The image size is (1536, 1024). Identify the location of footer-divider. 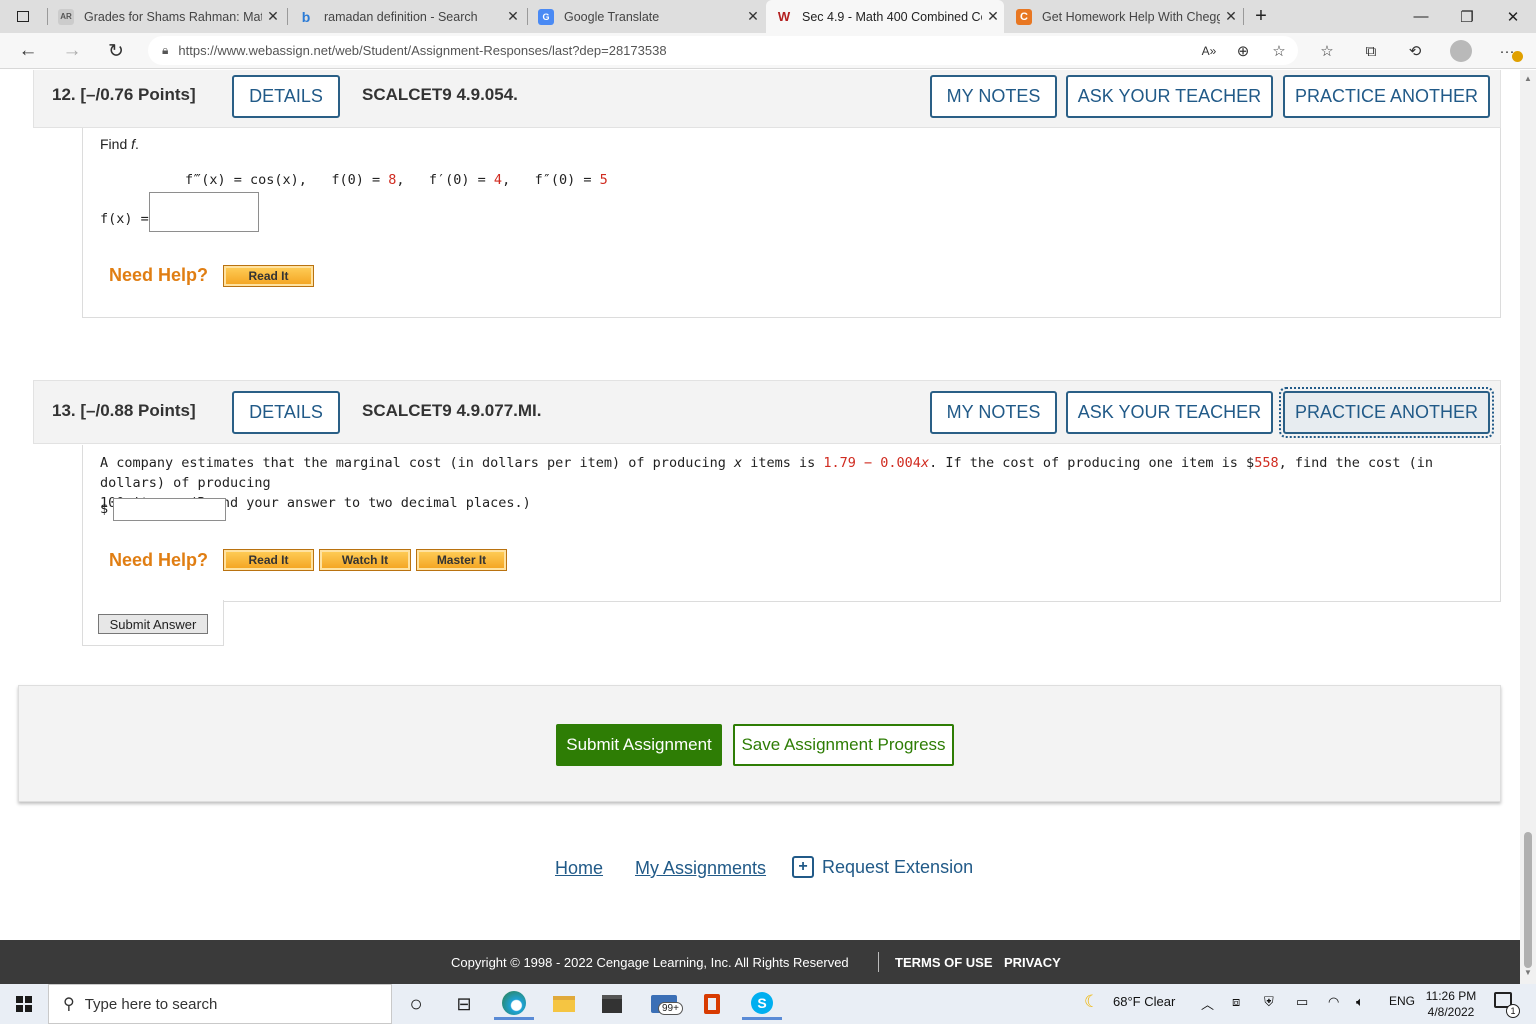
(878, 962).